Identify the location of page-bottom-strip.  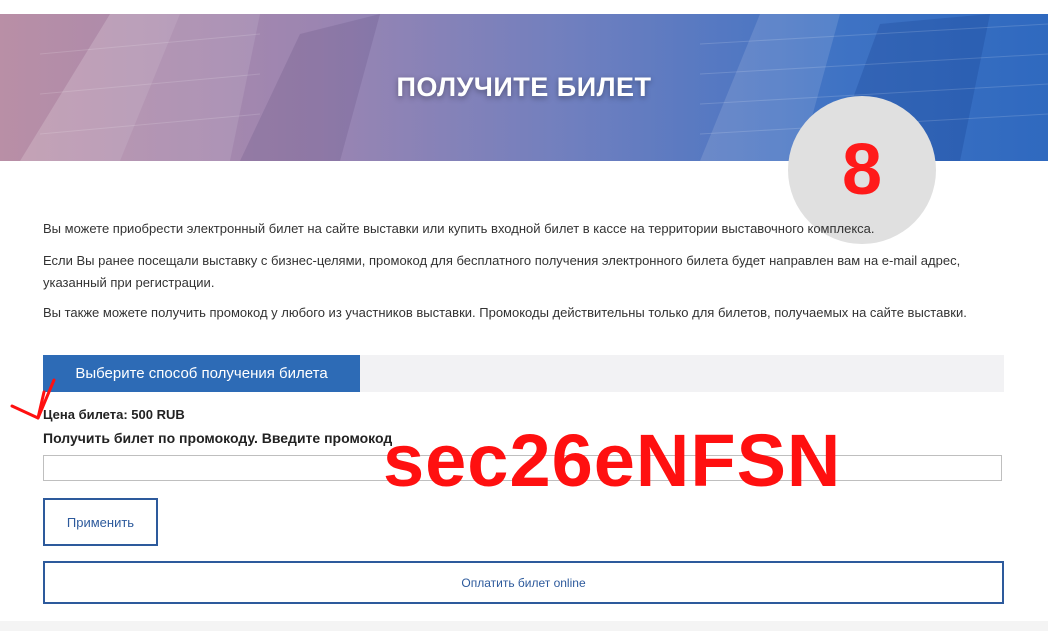
(524, 626).